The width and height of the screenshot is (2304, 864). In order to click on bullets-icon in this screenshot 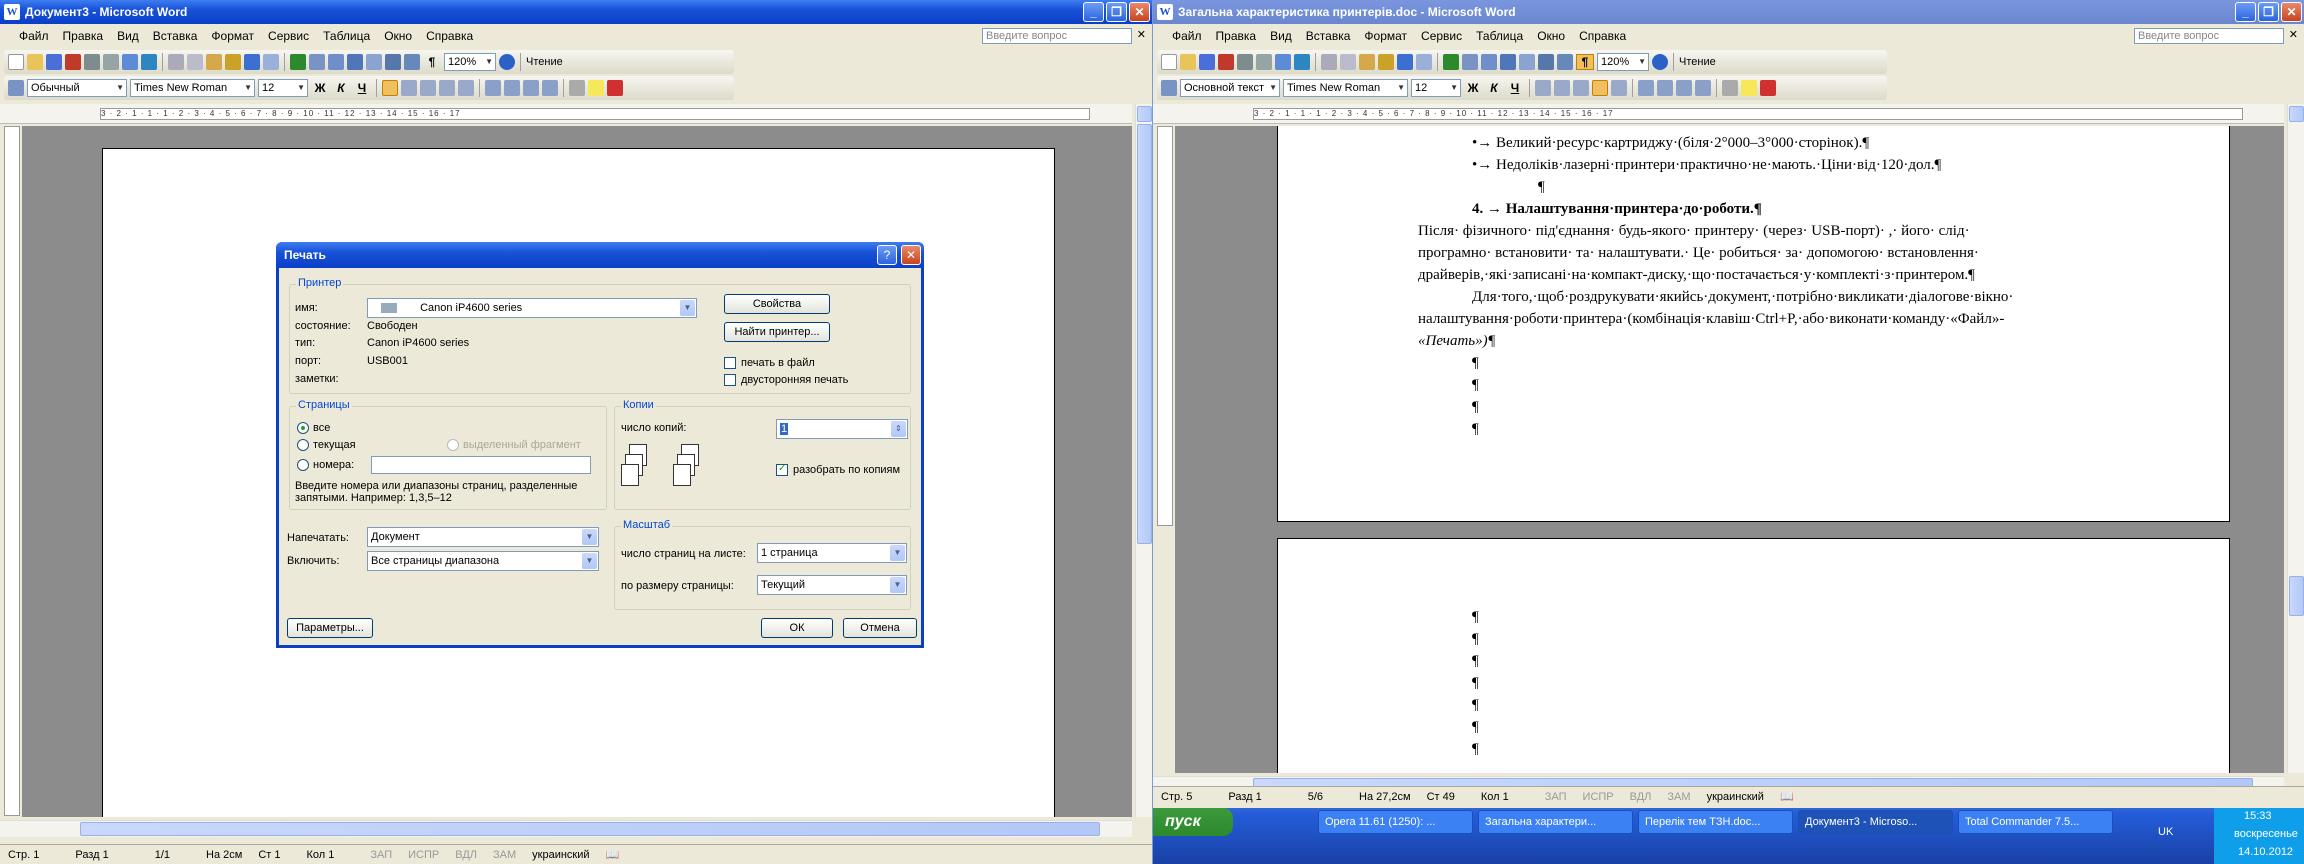, I will do `click(1665, 88)`.